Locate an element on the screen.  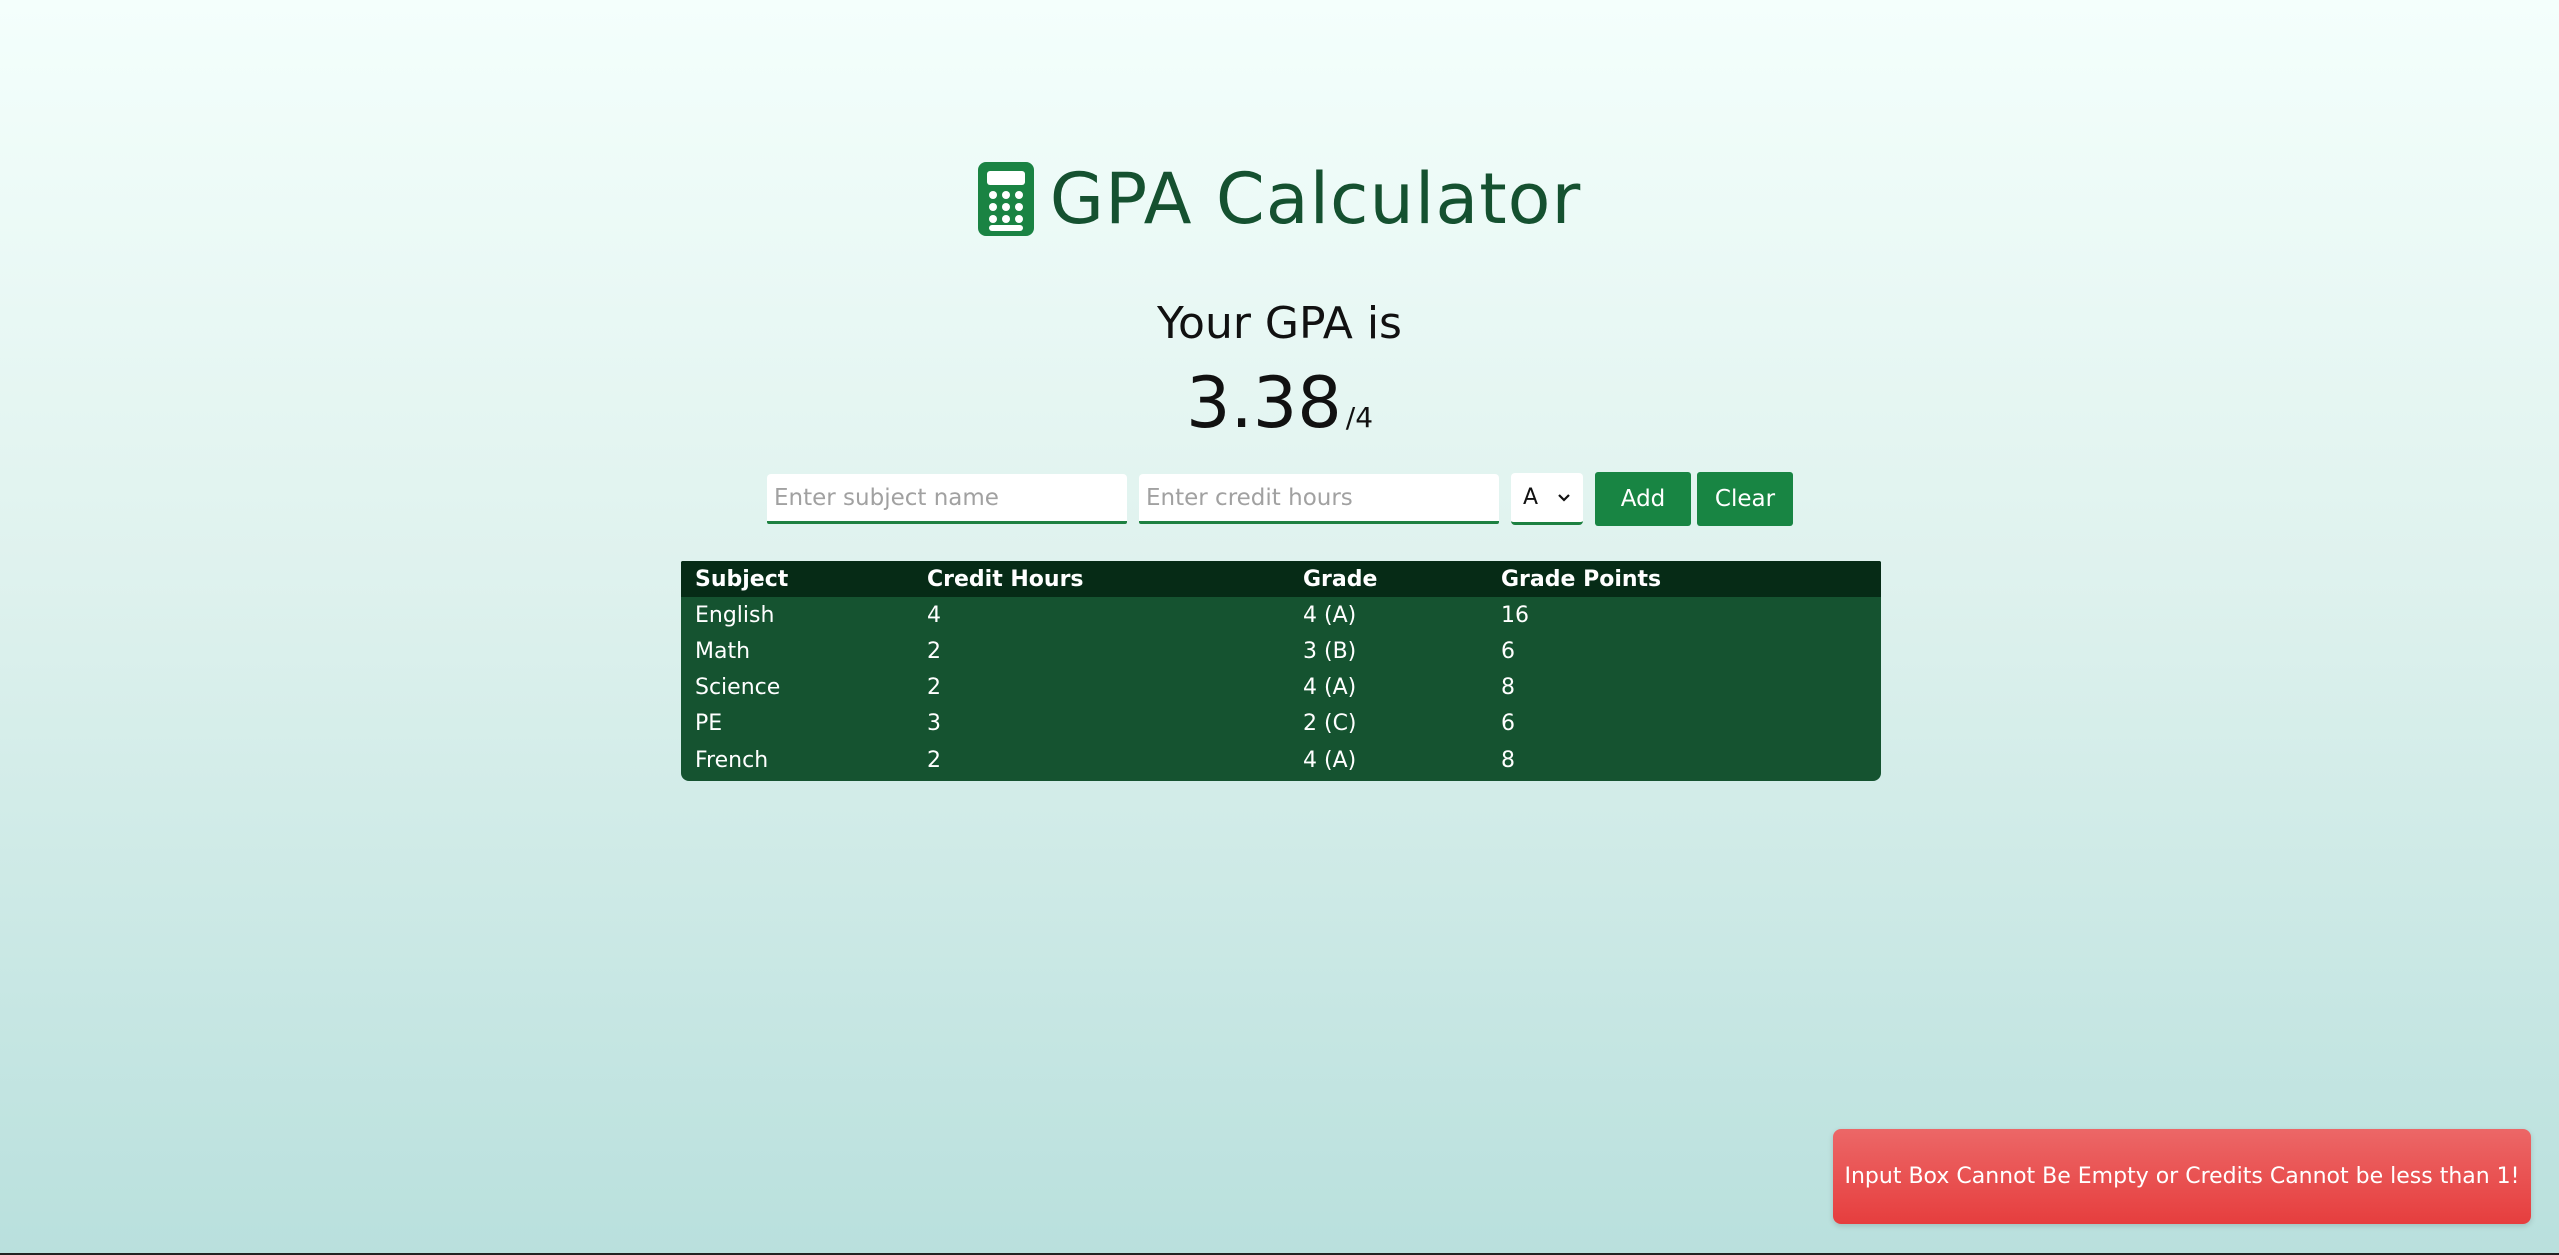
header-subject: Subject is located at coordinates (742, 579).